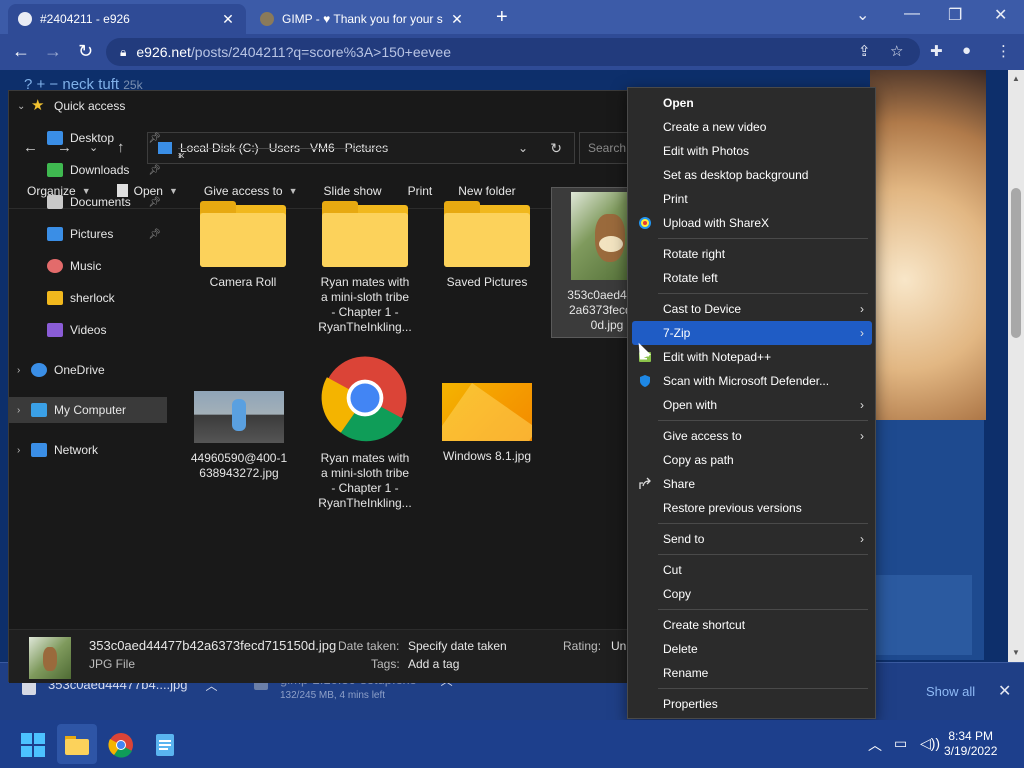 This screenshot has height=768, width=1024. Describe the element at coordinates (752, 649) in the screenshot. I see `menu-item-delete: Delete` at that location.